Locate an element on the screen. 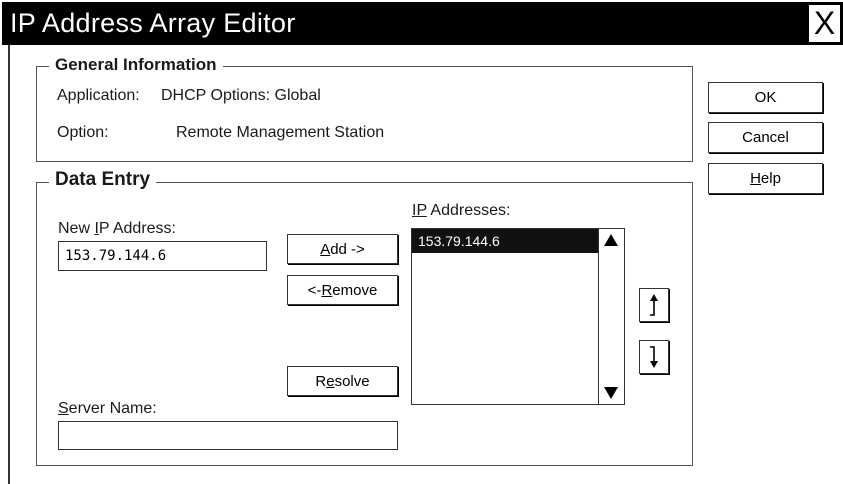 The height and width of the screenshot is (484, 843). general-information-legend: General Information is located at coordinates (136, 65).